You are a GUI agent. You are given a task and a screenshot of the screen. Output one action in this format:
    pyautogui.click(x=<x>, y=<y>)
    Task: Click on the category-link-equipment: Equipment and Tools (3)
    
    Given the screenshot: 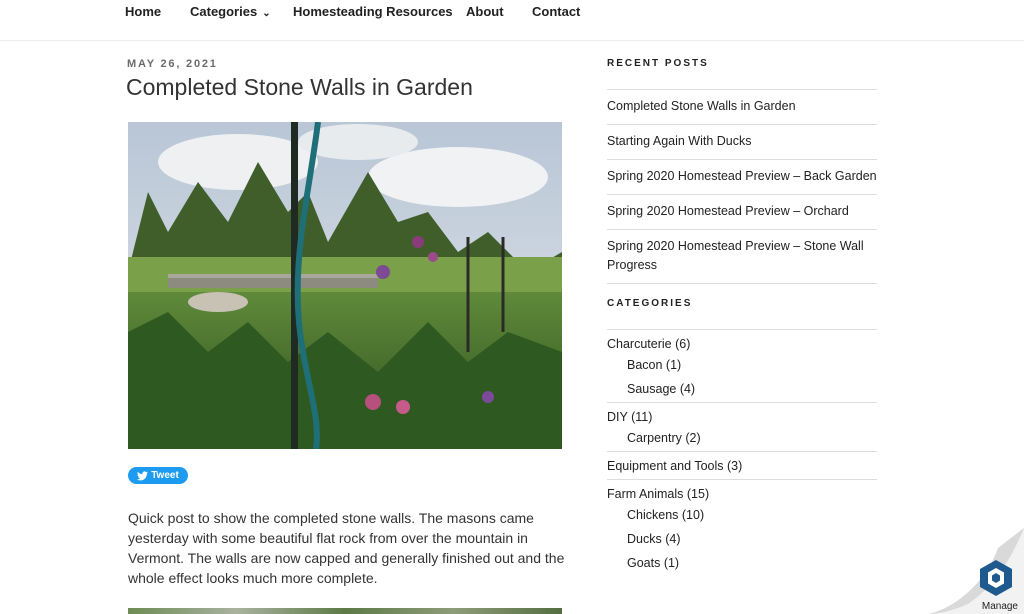 What is the action you would take?
    pyautogui.click(x=742, y=466)
    